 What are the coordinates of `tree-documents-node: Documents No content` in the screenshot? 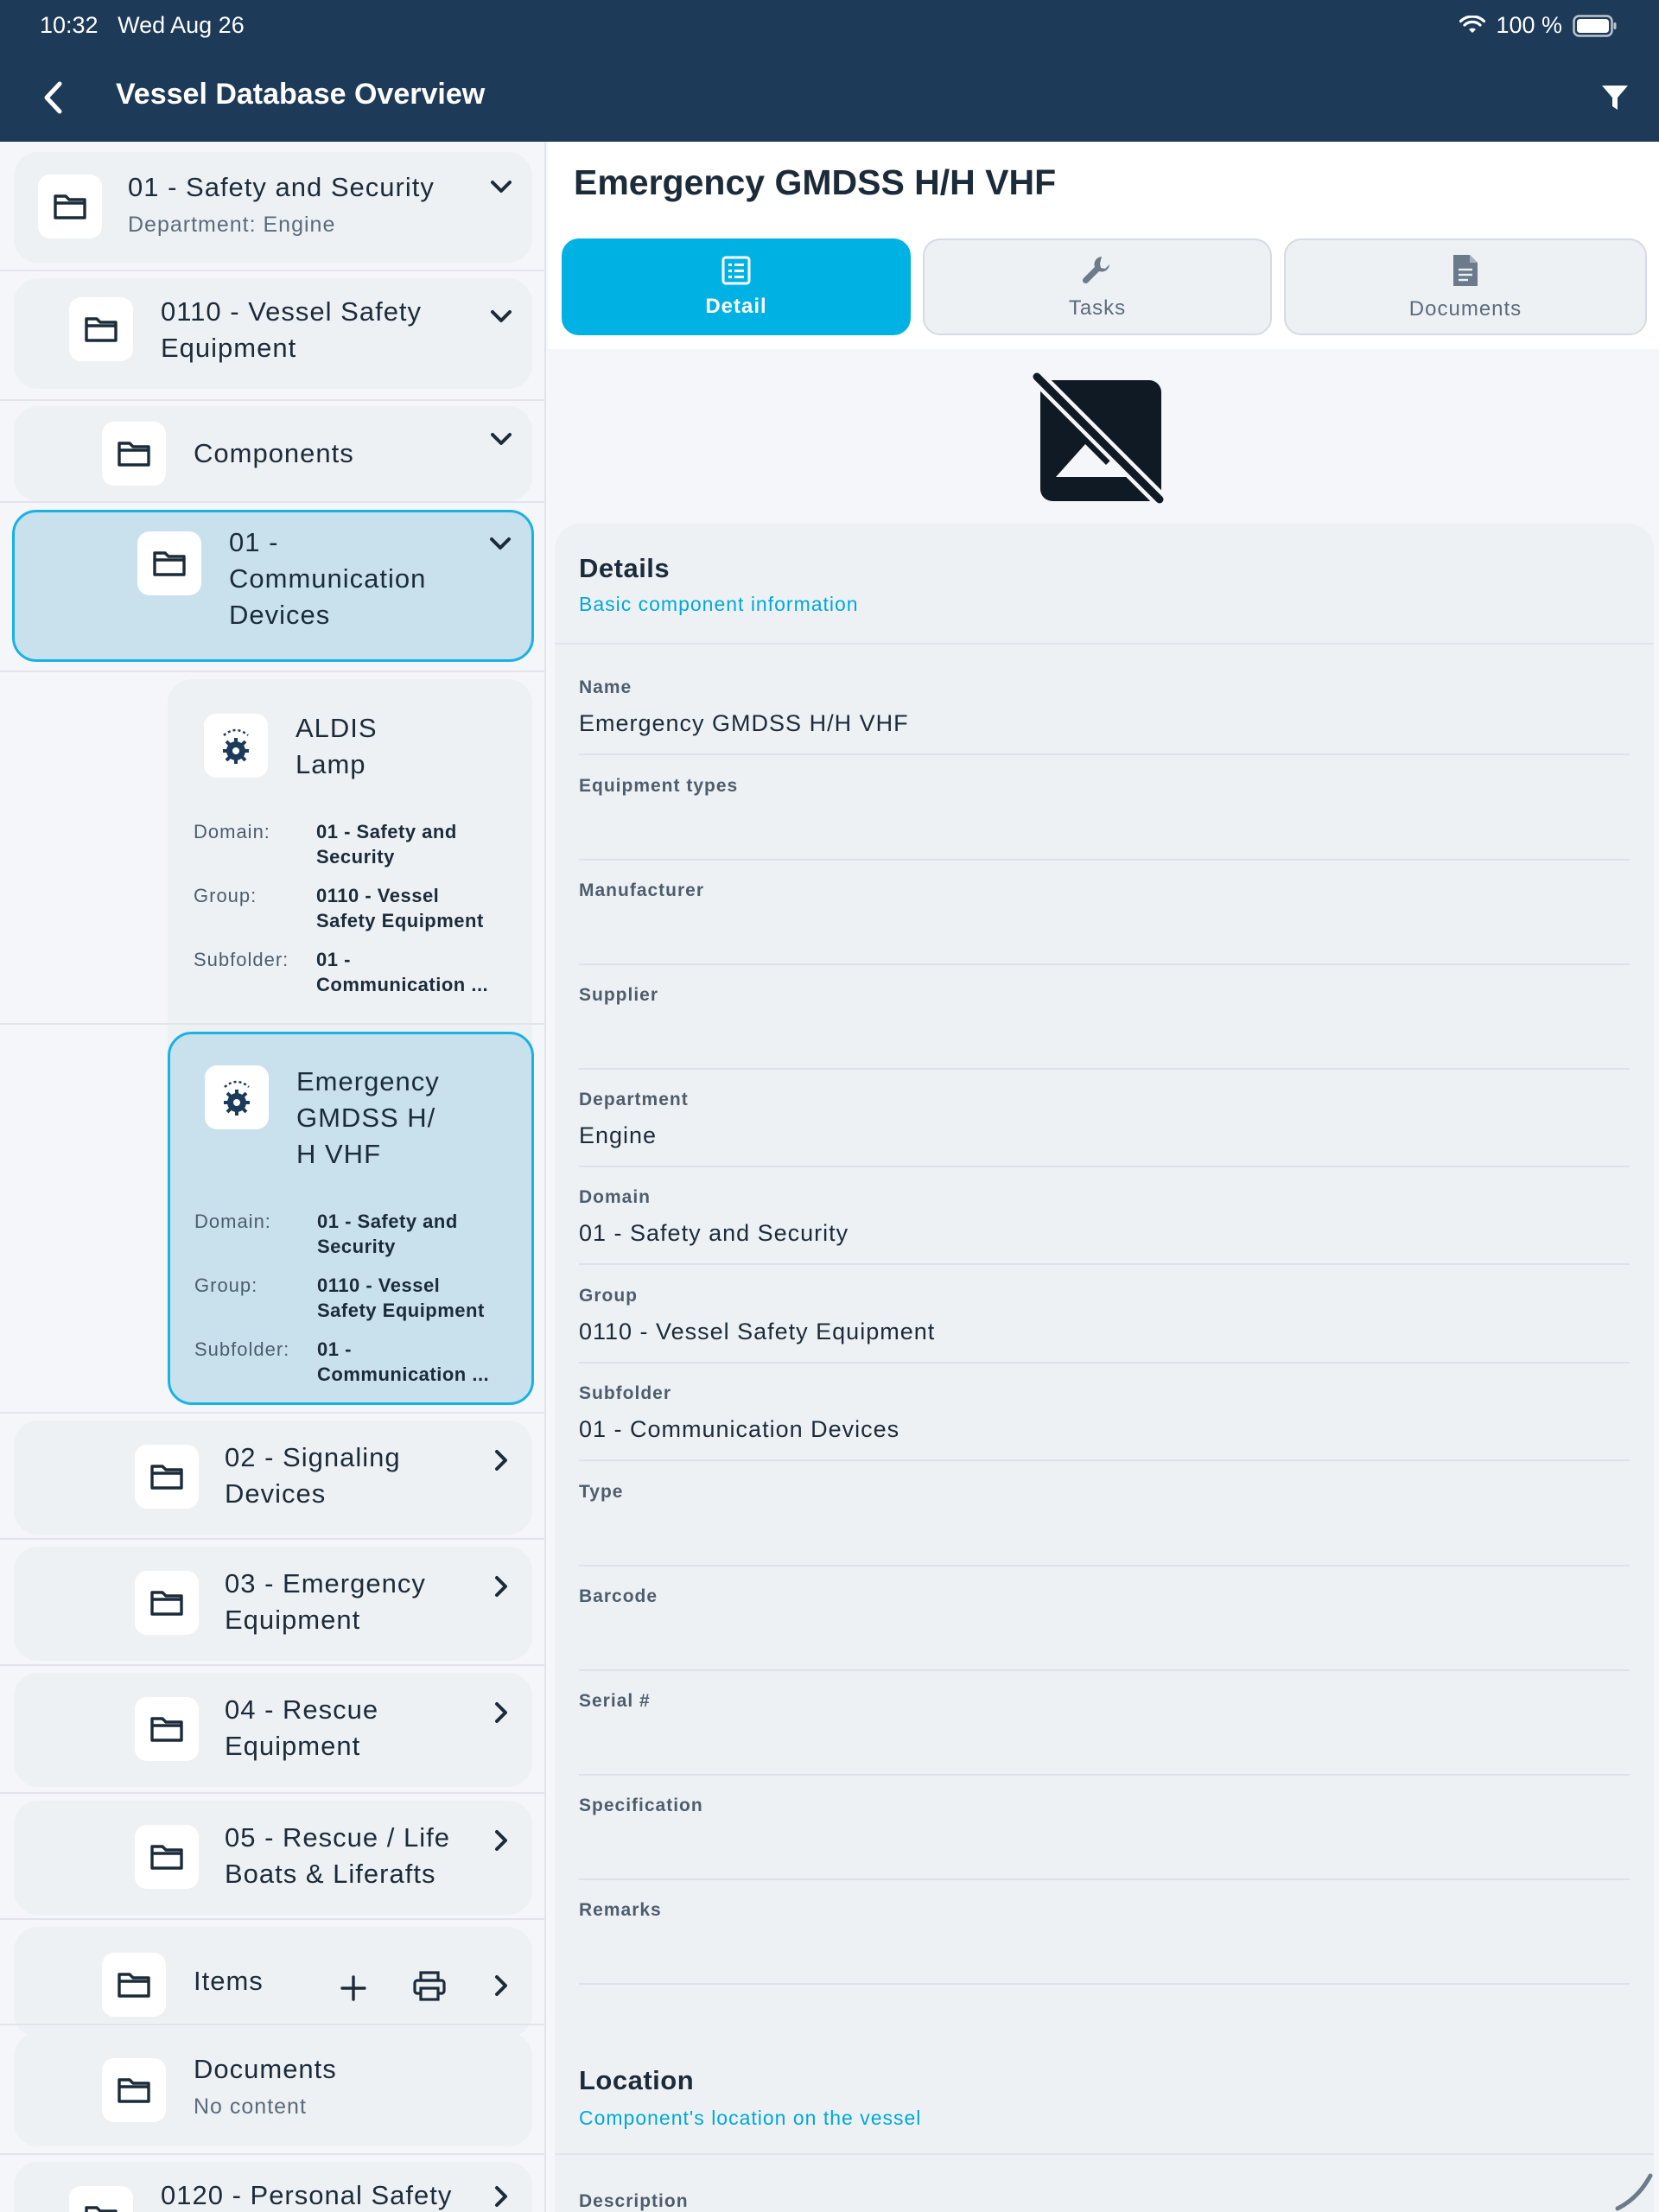 It's located at (273, 2089).